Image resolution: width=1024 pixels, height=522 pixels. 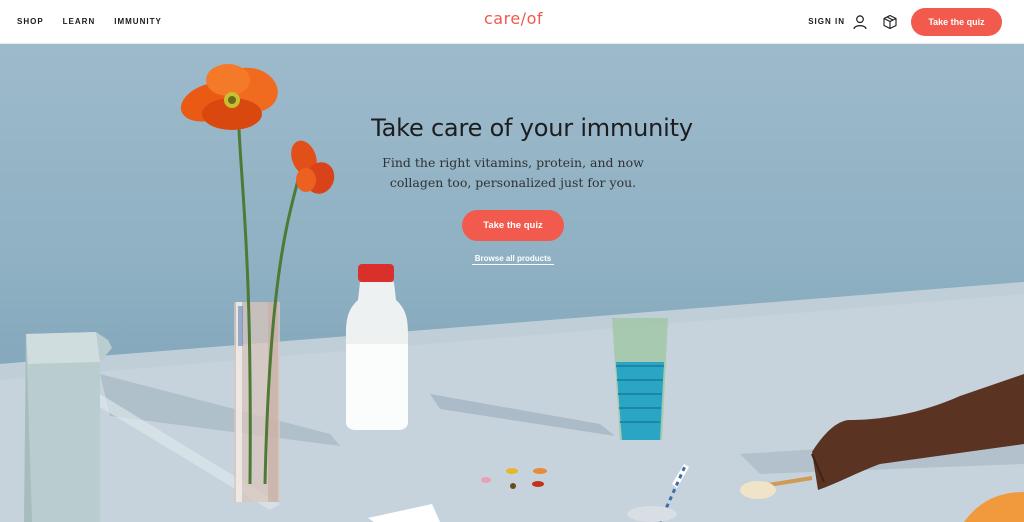 What do you see at coordinates (860, 22) in the screenshot?
I see `user-icon` at bounding box center [860, 22].